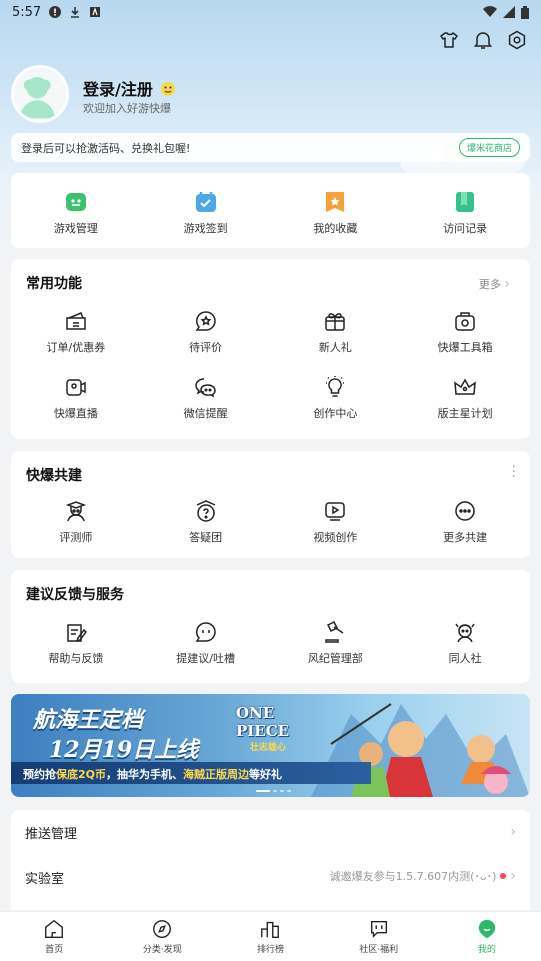  I want to click on tab-community: 社区·福利, so click(379, 936).